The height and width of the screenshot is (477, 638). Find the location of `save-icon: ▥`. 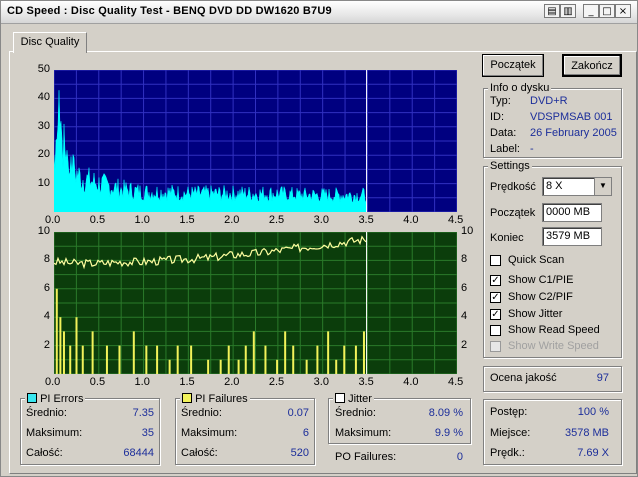

save-icon: ▥ is located at coordinates (568, 11).